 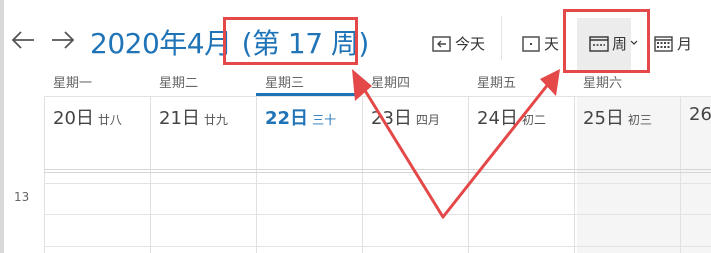 What do you see at coordinates (402, 150) in the screenshot?
I see `annotation-arrow-left` at bounding box center [402, 150].